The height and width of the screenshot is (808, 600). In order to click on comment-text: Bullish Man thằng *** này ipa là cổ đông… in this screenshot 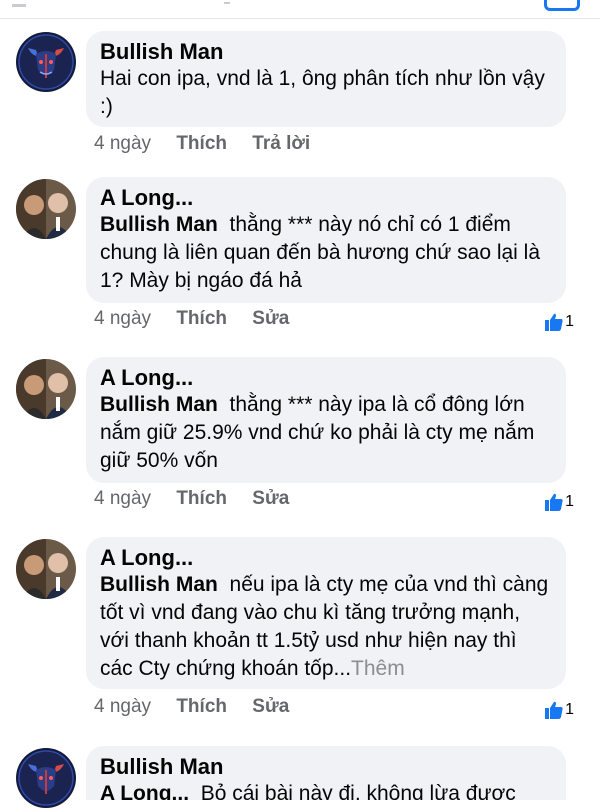, I will do `click(326, 433)`.